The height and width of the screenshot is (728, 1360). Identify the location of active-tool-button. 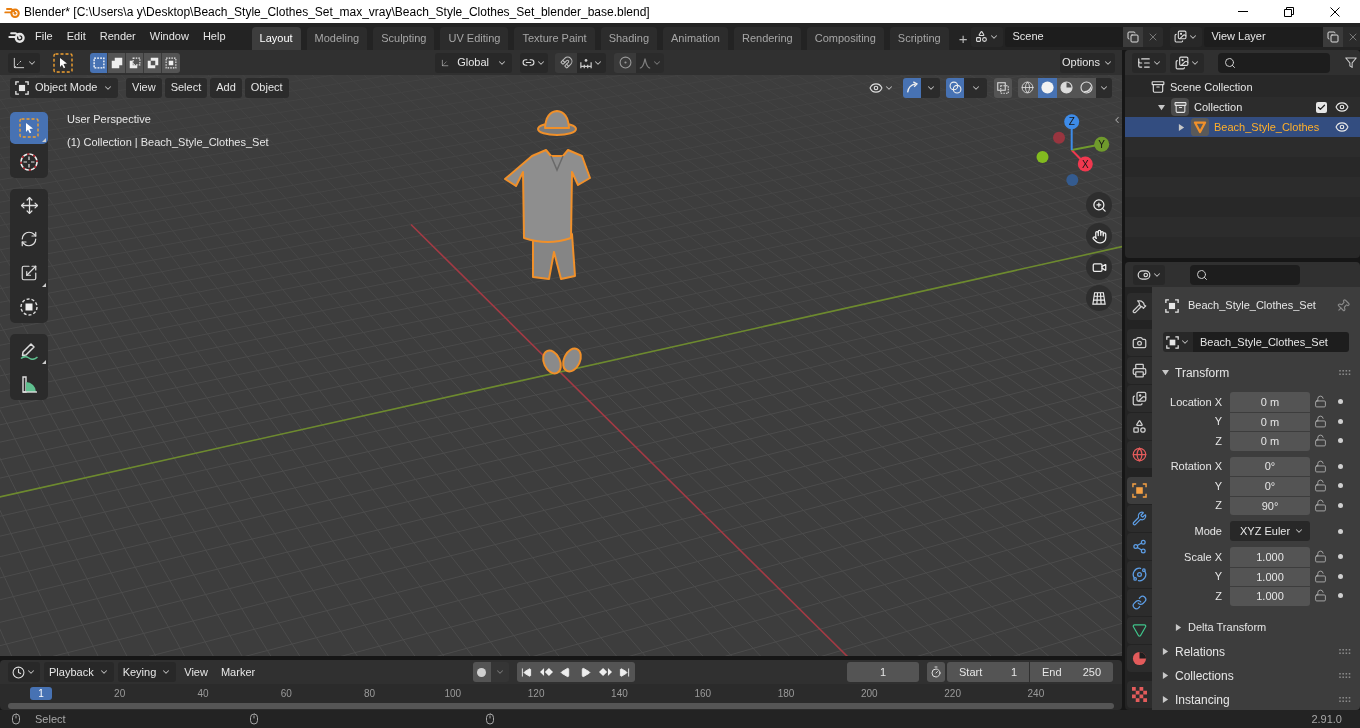
(63, 62).